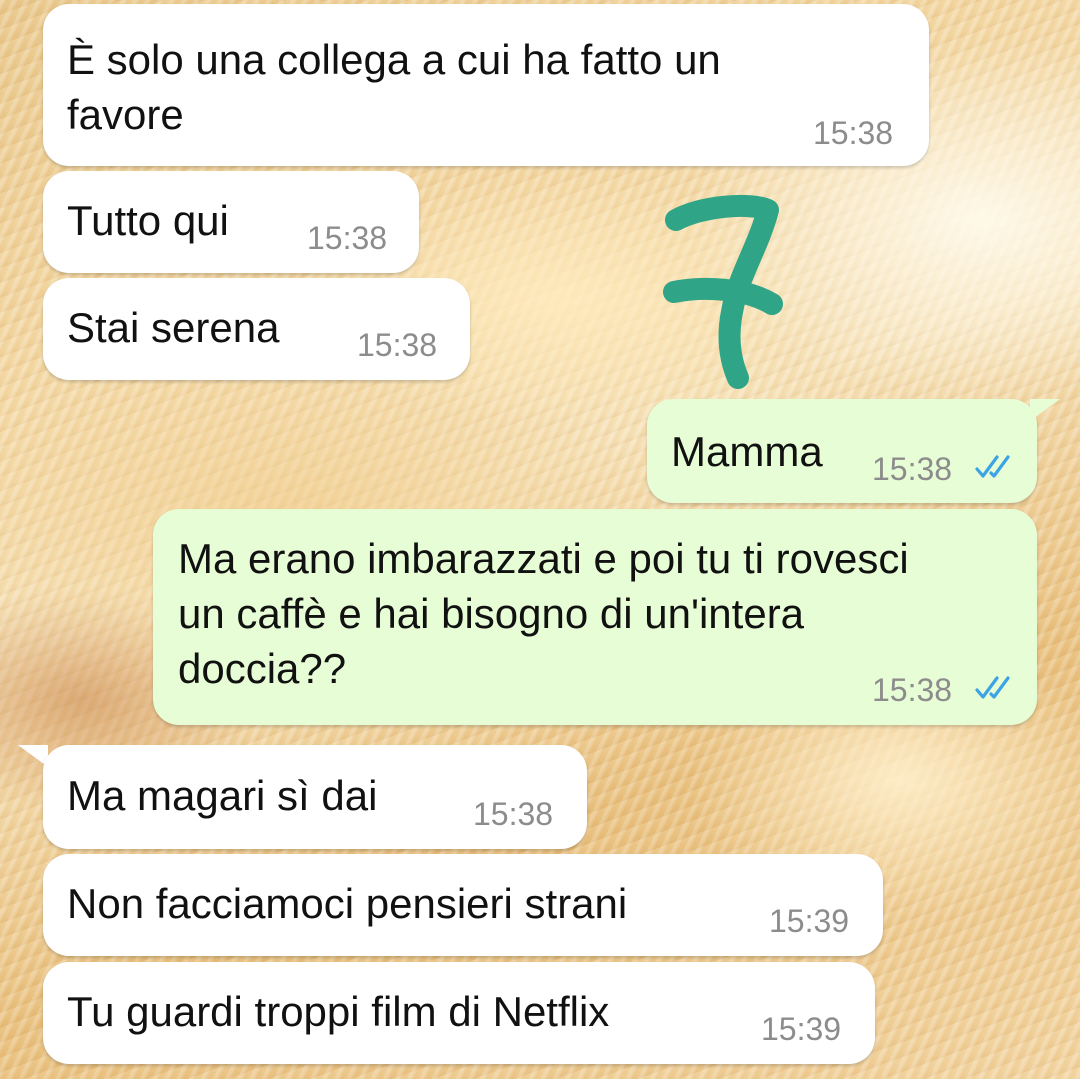 This screenshot has height=1079, width=1080. I want to click on message-text: Tu guardi troppi film di Netflix, so click(338, 1011).